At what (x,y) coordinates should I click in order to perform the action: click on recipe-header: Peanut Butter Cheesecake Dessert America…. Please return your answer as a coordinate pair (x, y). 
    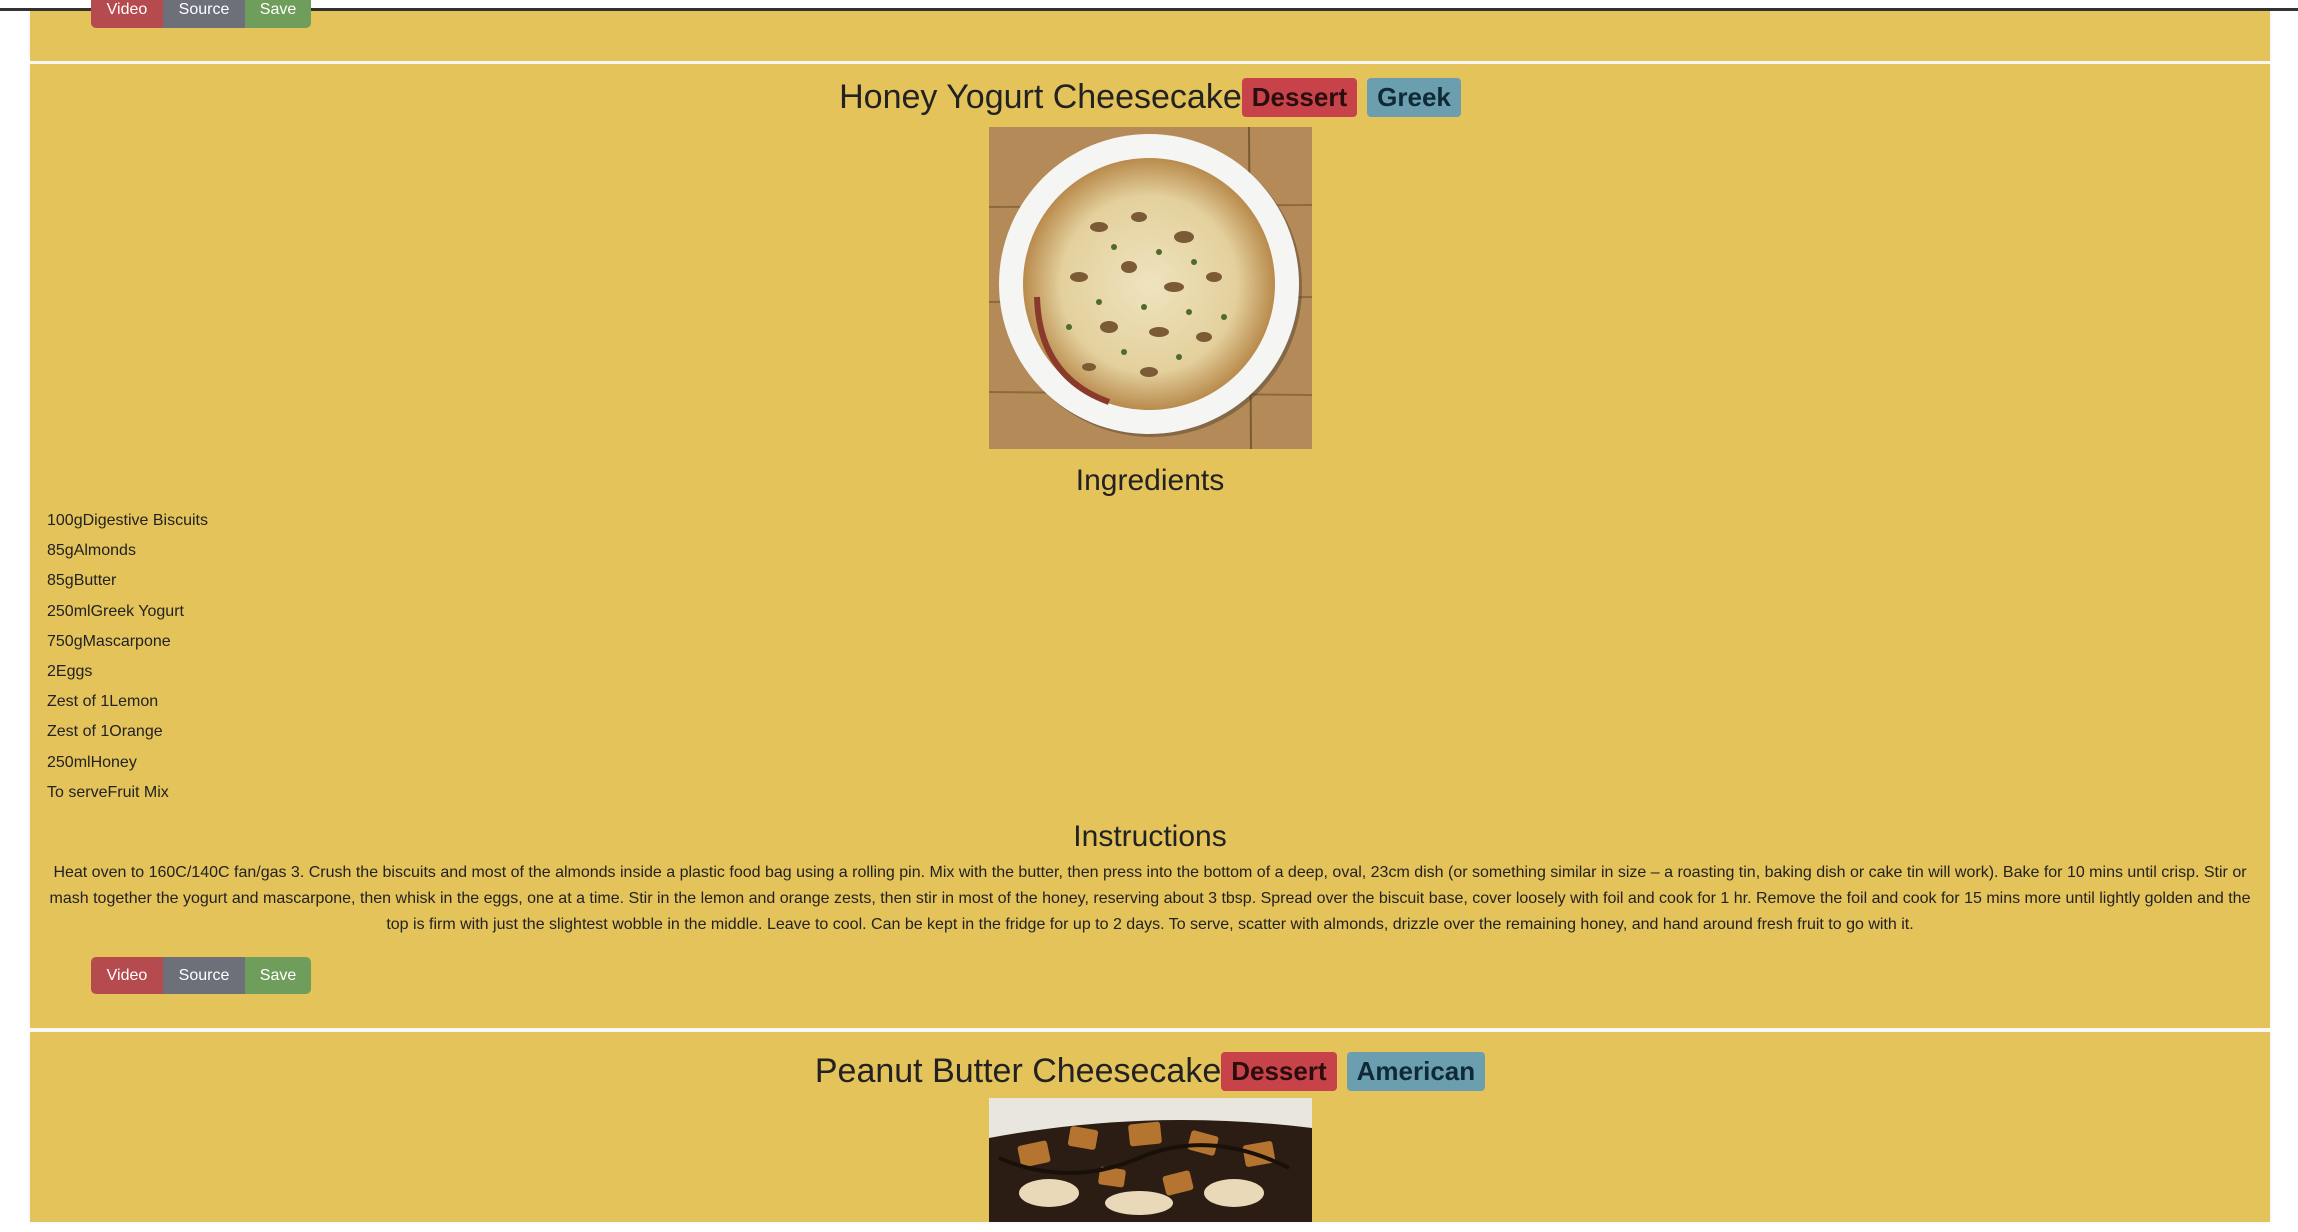
    Looking at the image, I should click on (1150, 1071).